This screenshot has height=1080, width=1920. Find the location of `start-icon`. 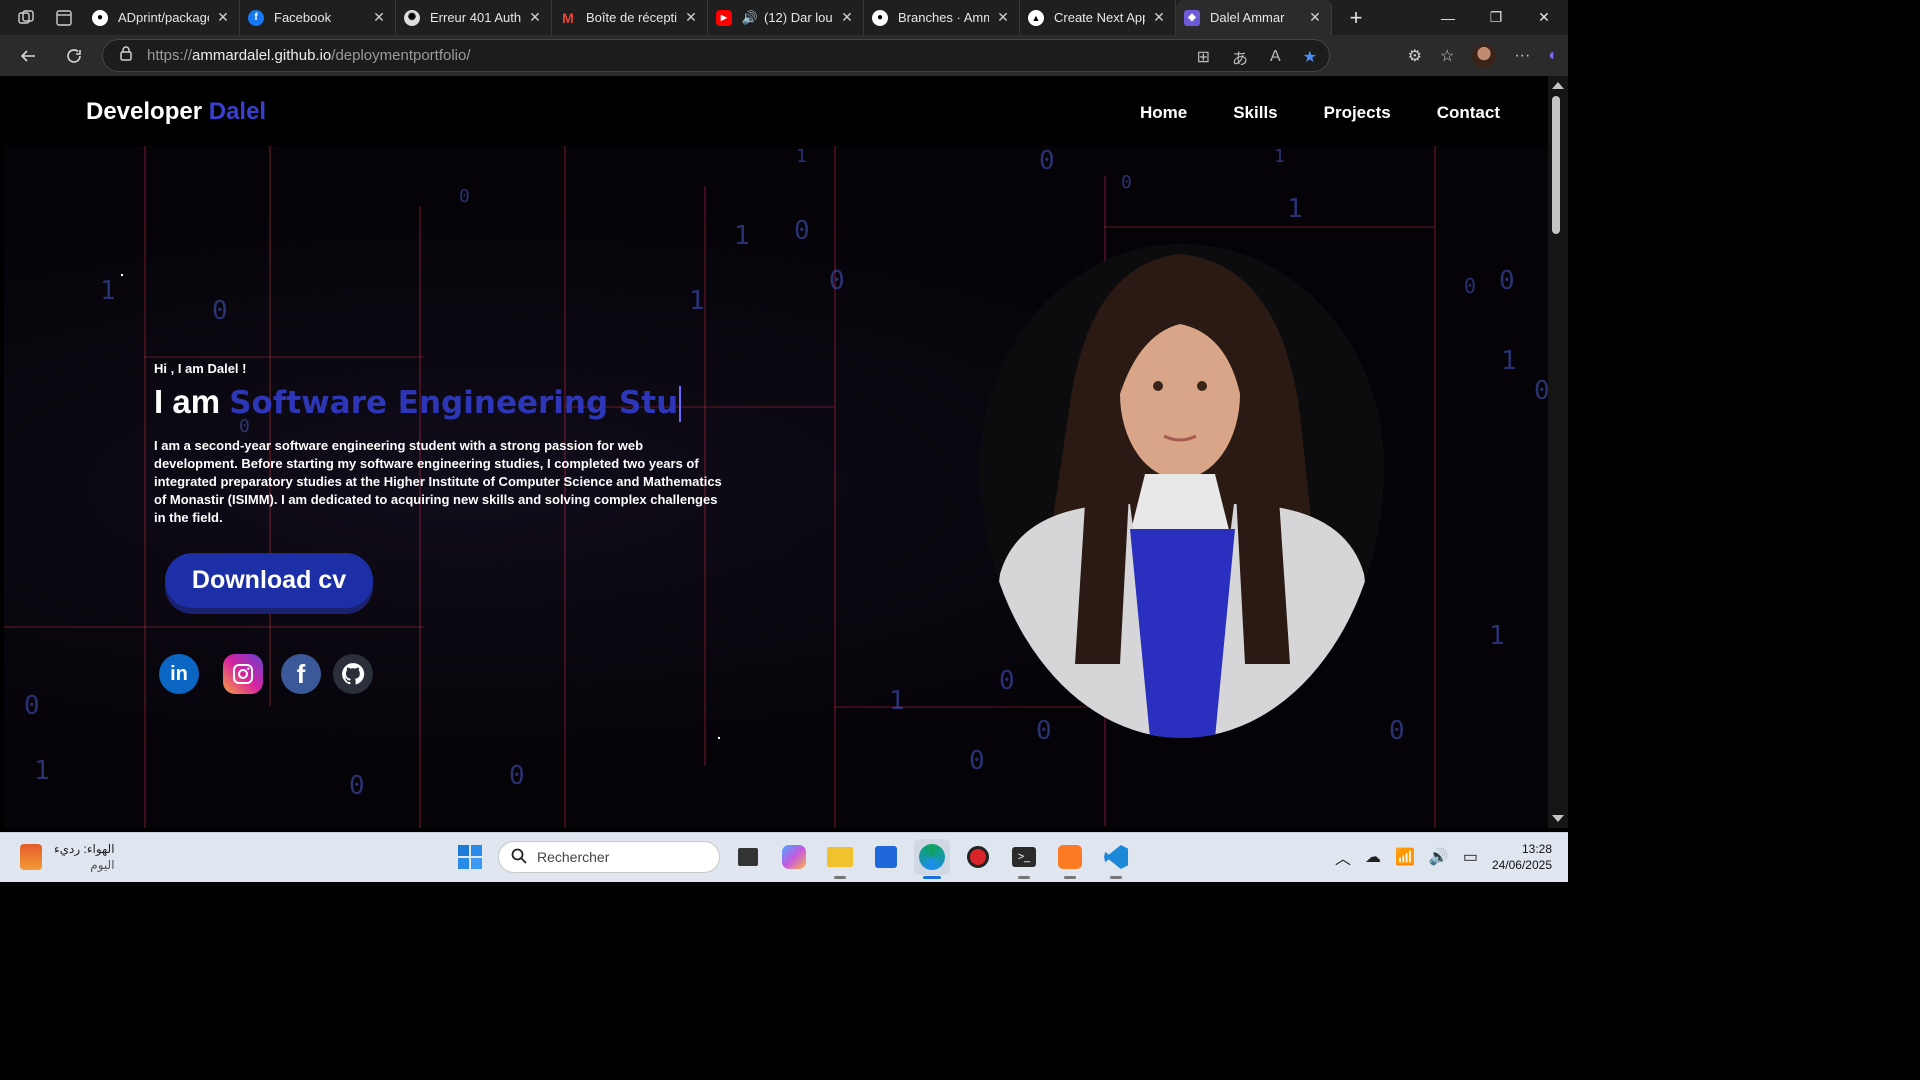

start-icon is located at coordinates (470, 857).